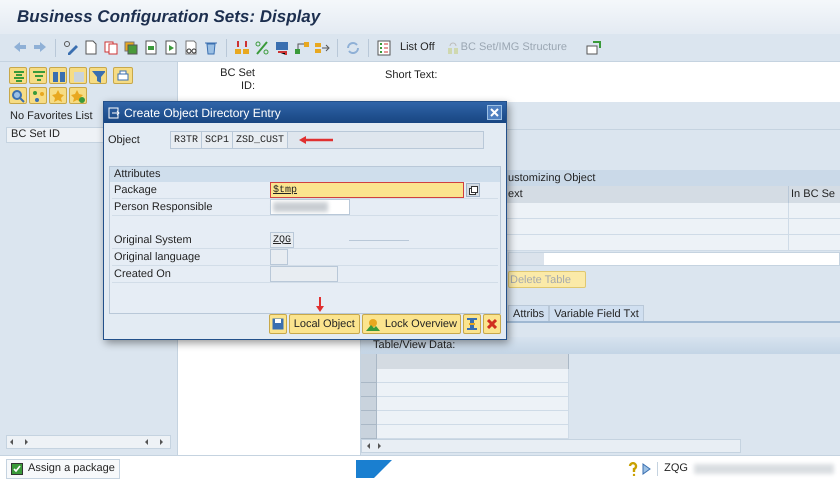  Describe the element at coordinates (633, 469) in the screenshot. I see `help-icon` at that location.